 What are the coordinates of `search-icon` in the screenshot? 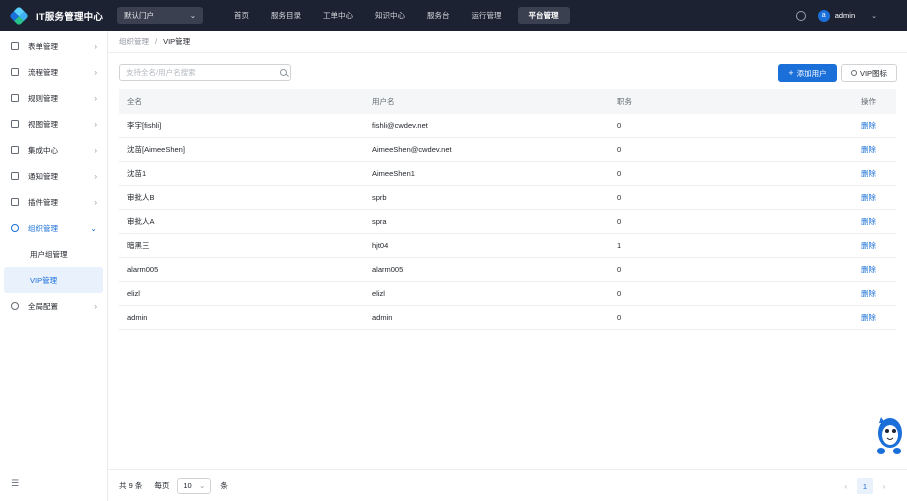 It's located at (283, 72).